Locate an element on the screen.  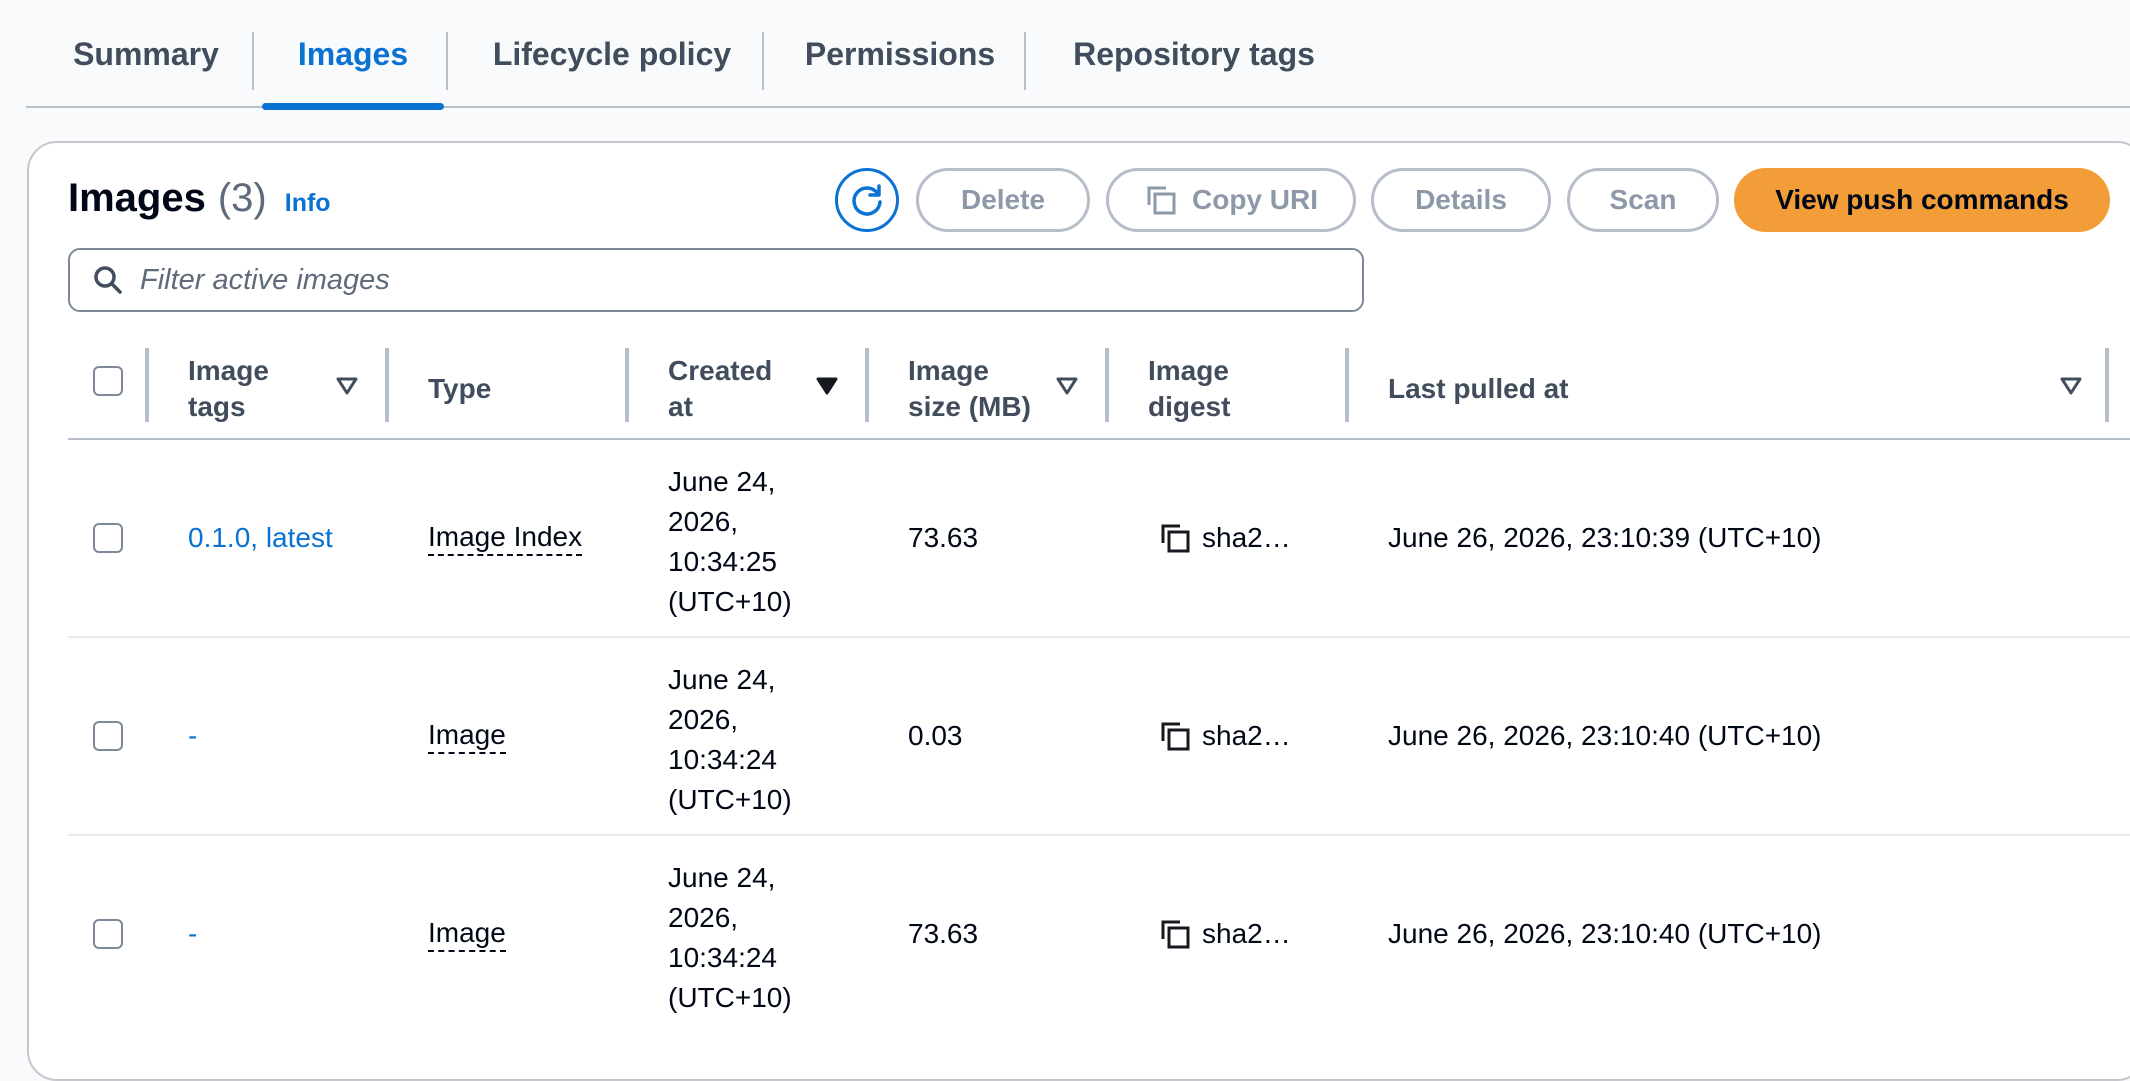
tab-lifecycle-policy: Lifecycle policy is located at coordinates (612, 54).